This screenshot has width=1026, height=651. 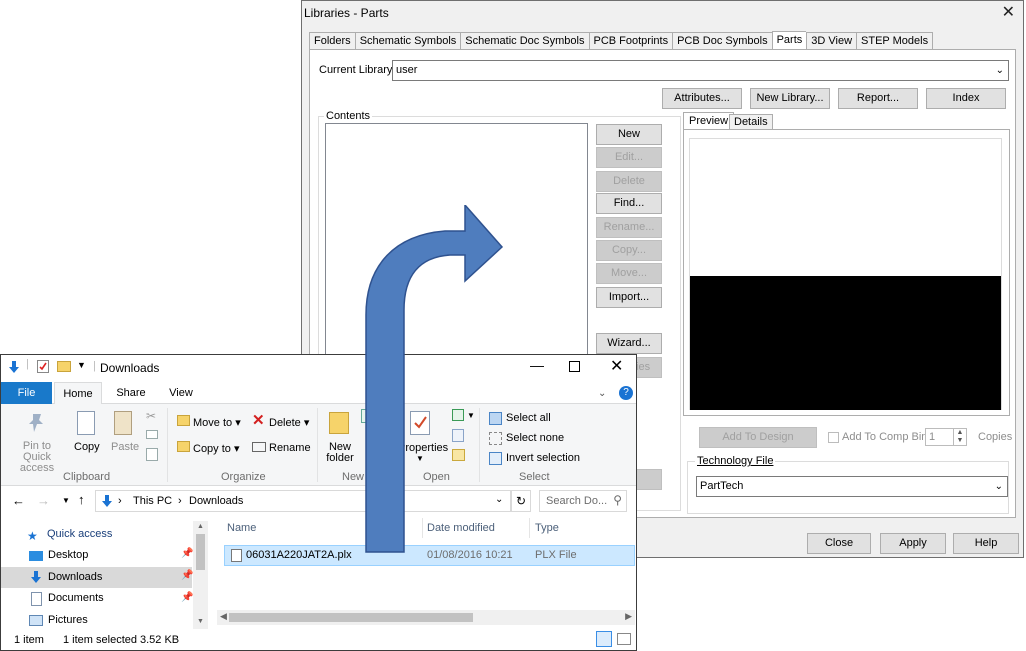 I want to click on forward-icon: →, so click(x=43, y=500).